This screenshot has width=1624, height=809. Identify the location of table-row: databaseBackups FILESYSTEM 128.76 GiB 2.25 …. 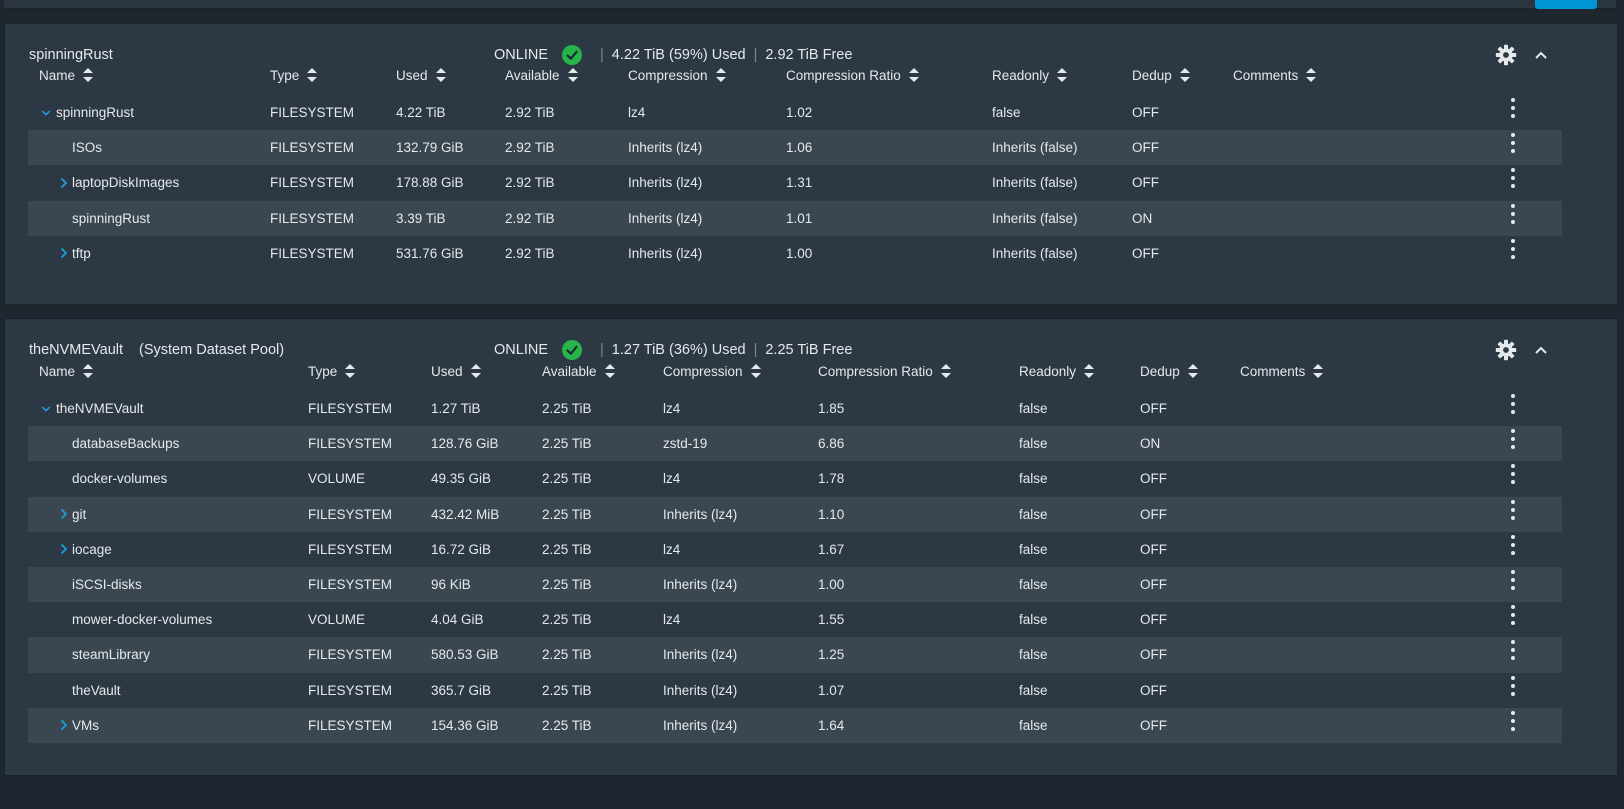
(795, 444).